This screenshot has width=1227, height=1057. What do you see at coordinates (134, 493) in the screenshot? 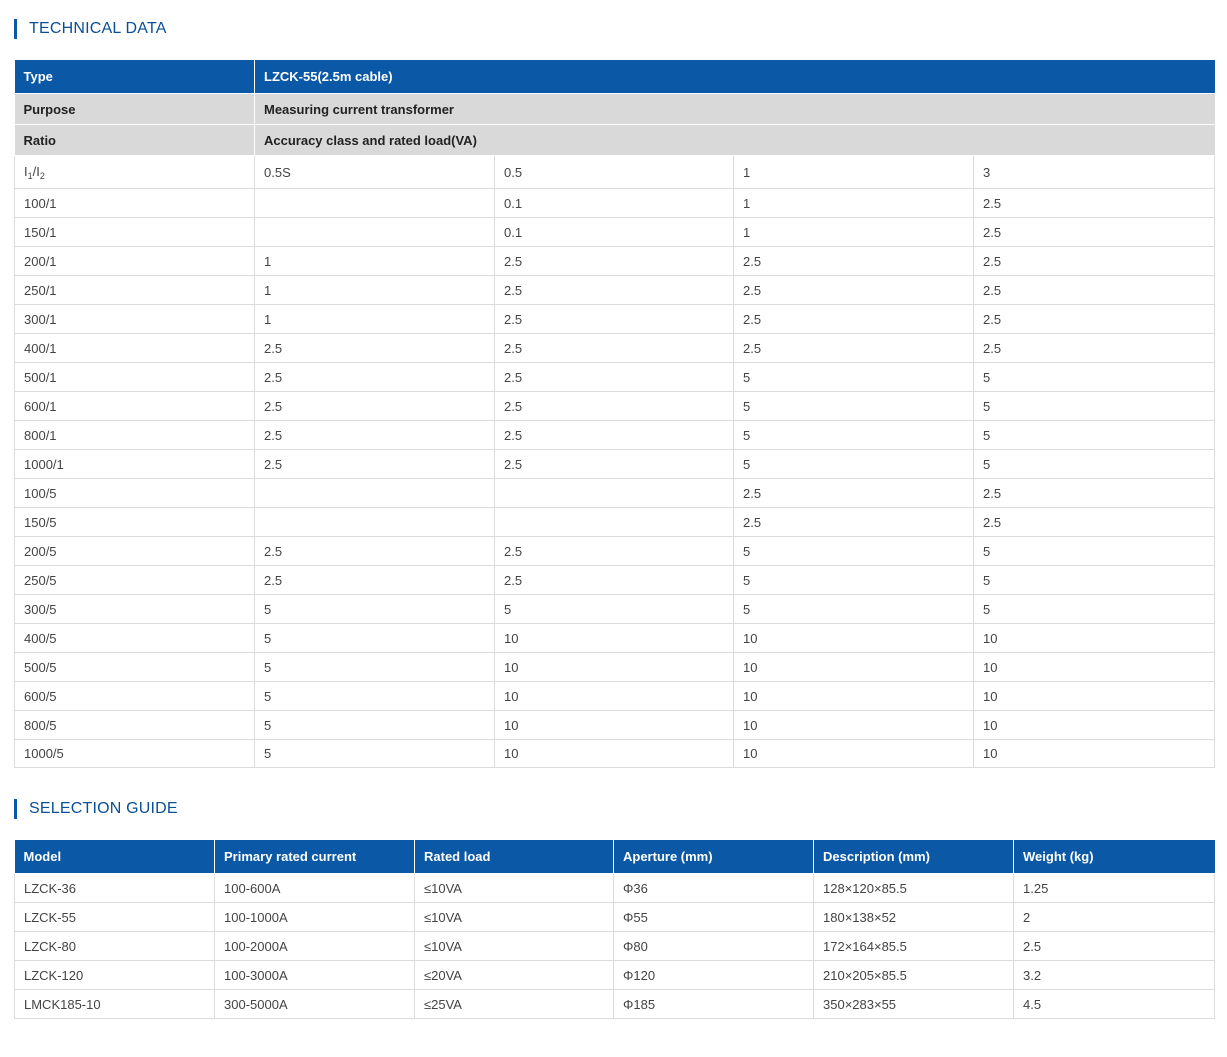
I see `ratio-cell: 100/5` at bounding box center [134, 493].